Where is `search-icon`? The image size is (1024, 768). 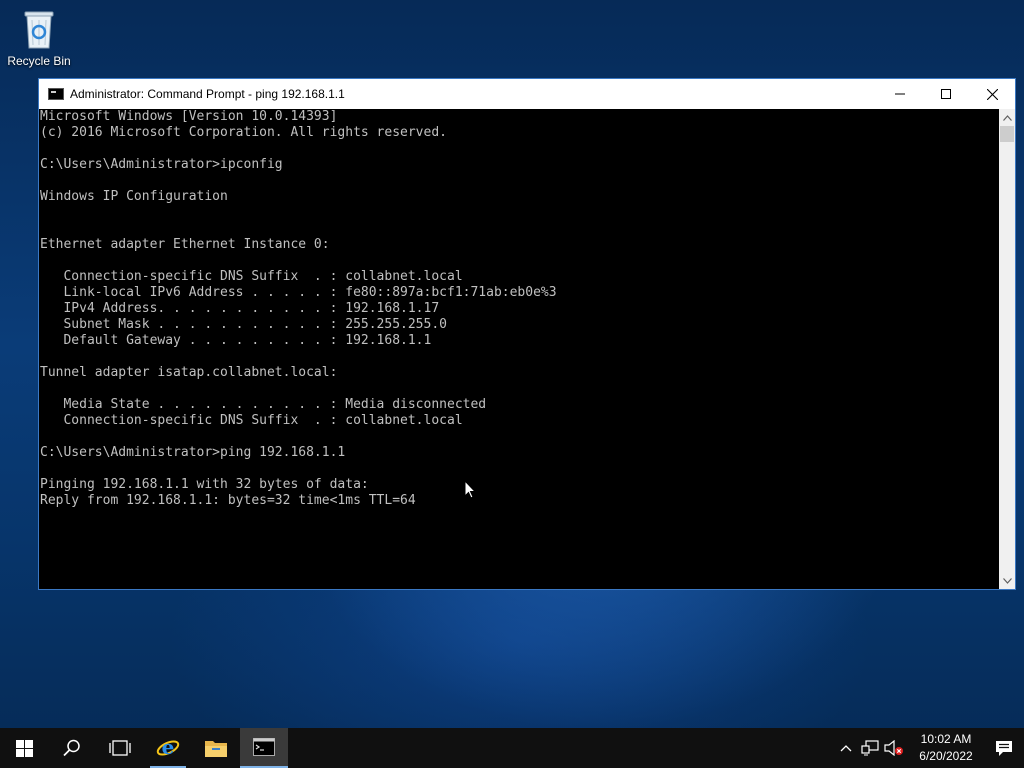
search-icon is located at coordinates (71, 748).